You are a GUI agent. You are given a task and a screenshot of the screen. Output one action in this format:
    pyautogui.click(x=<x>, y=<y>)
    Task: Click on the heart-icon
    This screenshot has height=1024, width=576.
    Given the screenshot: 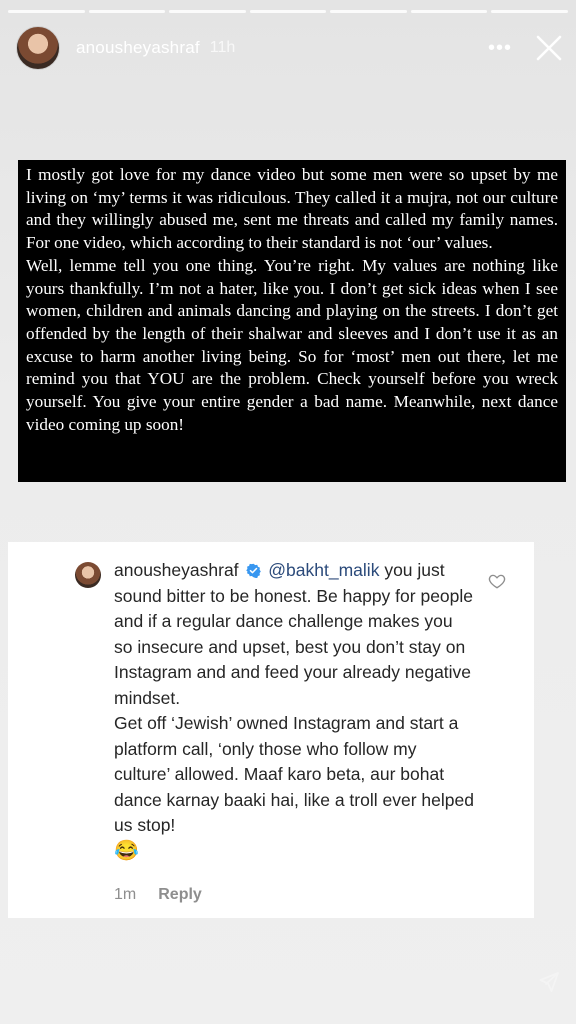 What is the action you would take?
    pyautogui.click(x=497, y=581)
    